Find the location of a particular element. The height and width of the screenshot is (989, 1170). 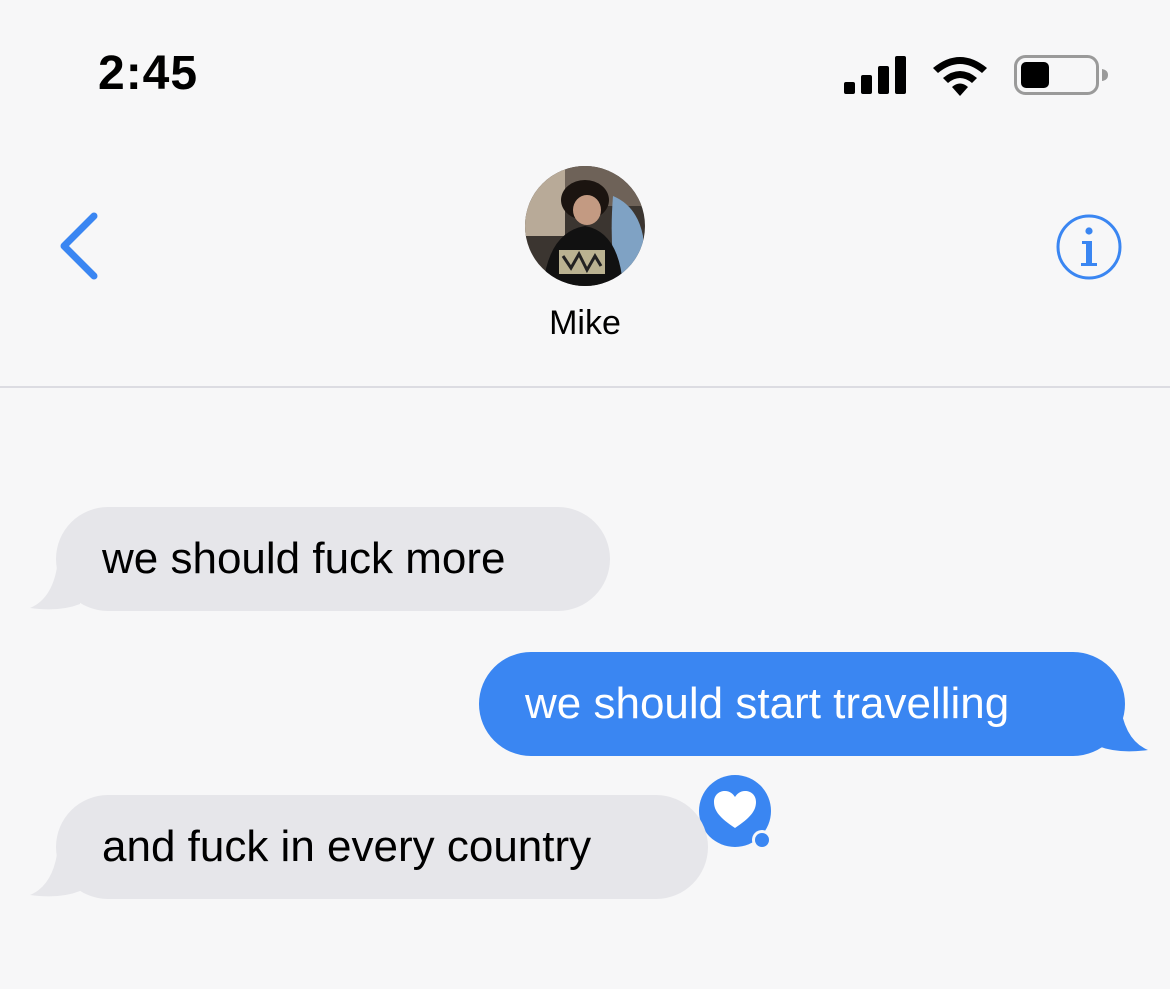

status-time: 2:45 is located at coordinates (148, 73).